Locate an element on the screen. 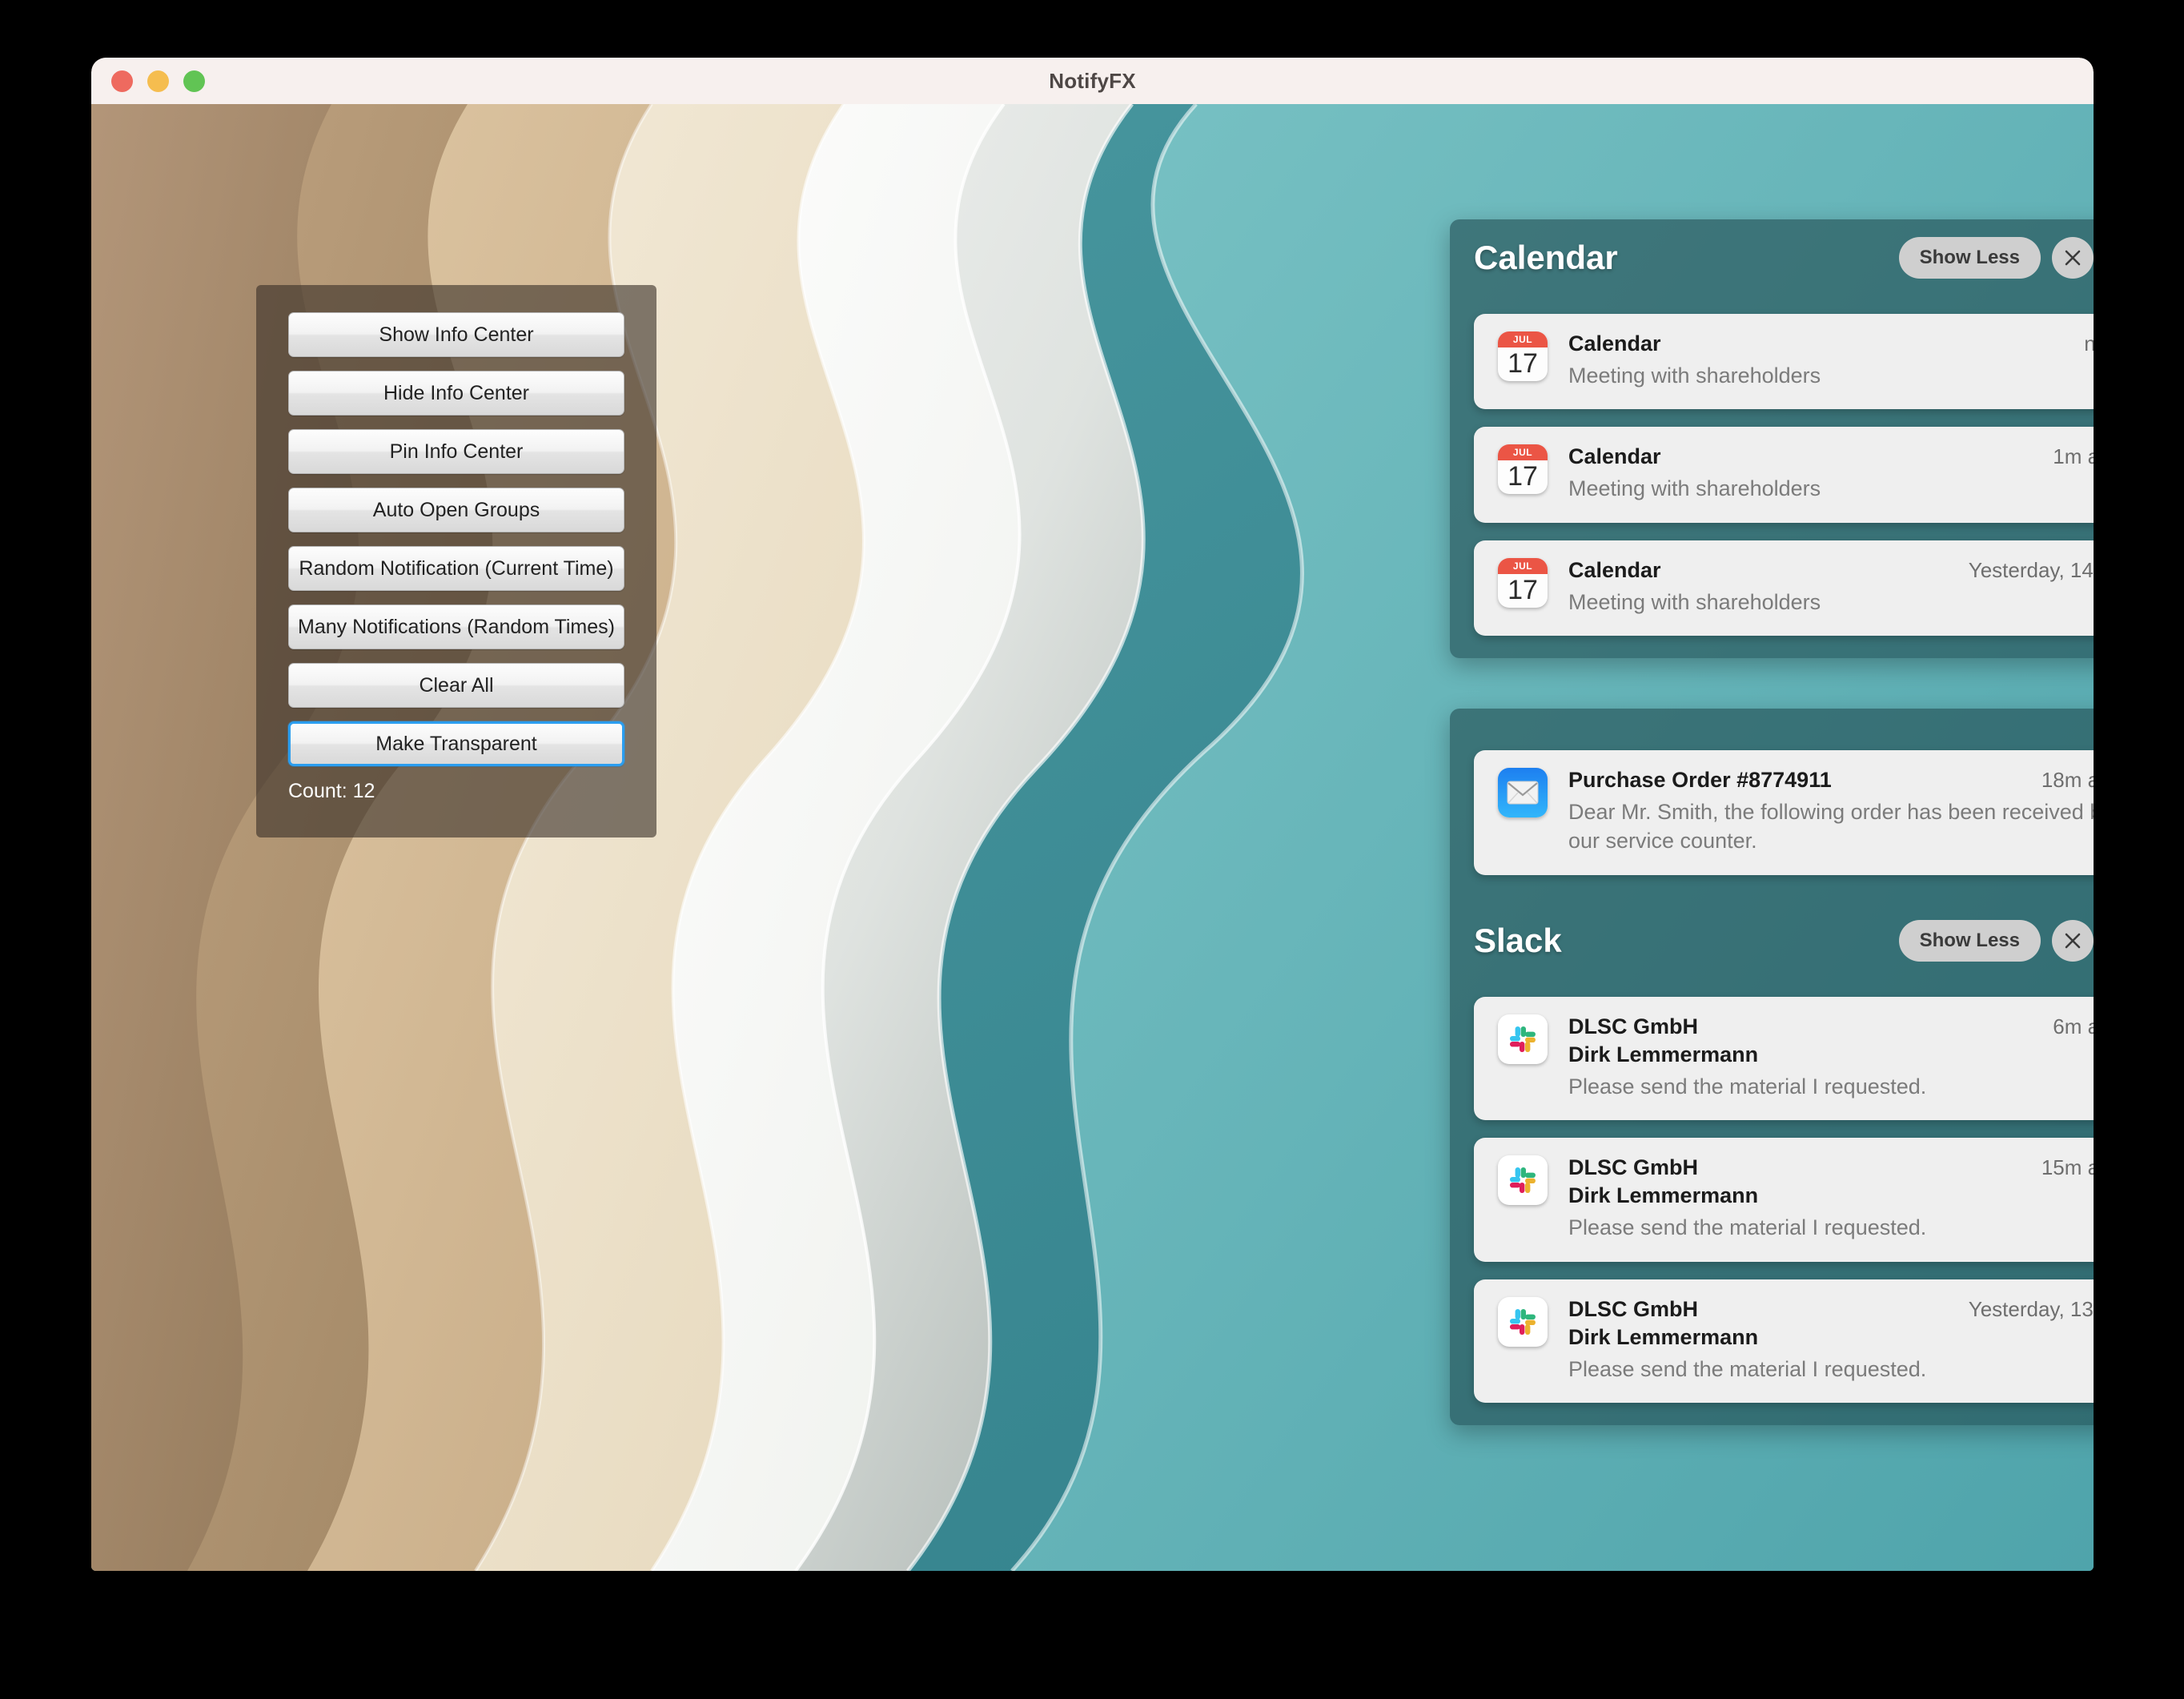 This screenshot has height=1699, width=2184. show-less-button-slack: Show Less is located at coordinates (1969, 940).